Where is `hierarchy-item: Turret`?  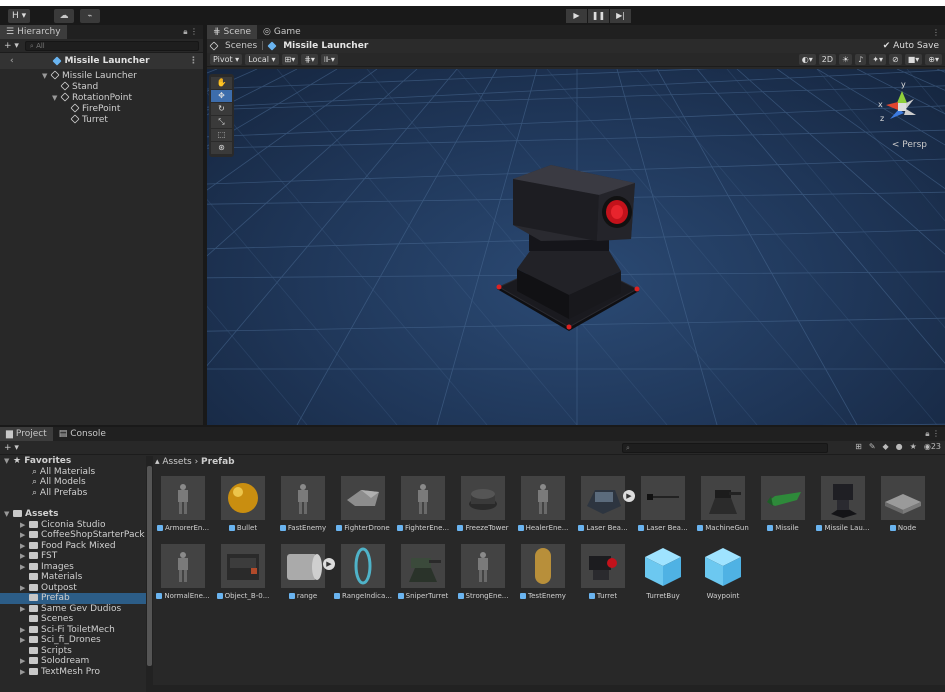 hierarchy-item: Turret is located at coordinates (101, 120).